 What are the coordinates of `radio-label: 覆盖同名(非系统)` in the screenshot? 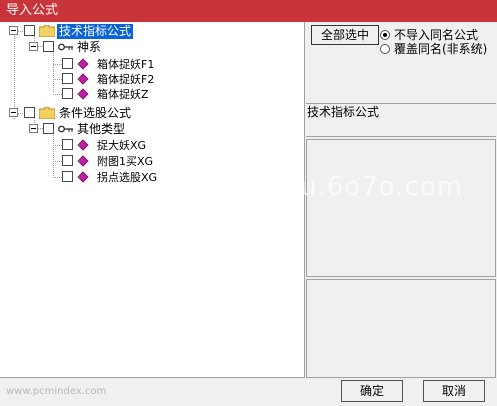 It's located at (441, 49).